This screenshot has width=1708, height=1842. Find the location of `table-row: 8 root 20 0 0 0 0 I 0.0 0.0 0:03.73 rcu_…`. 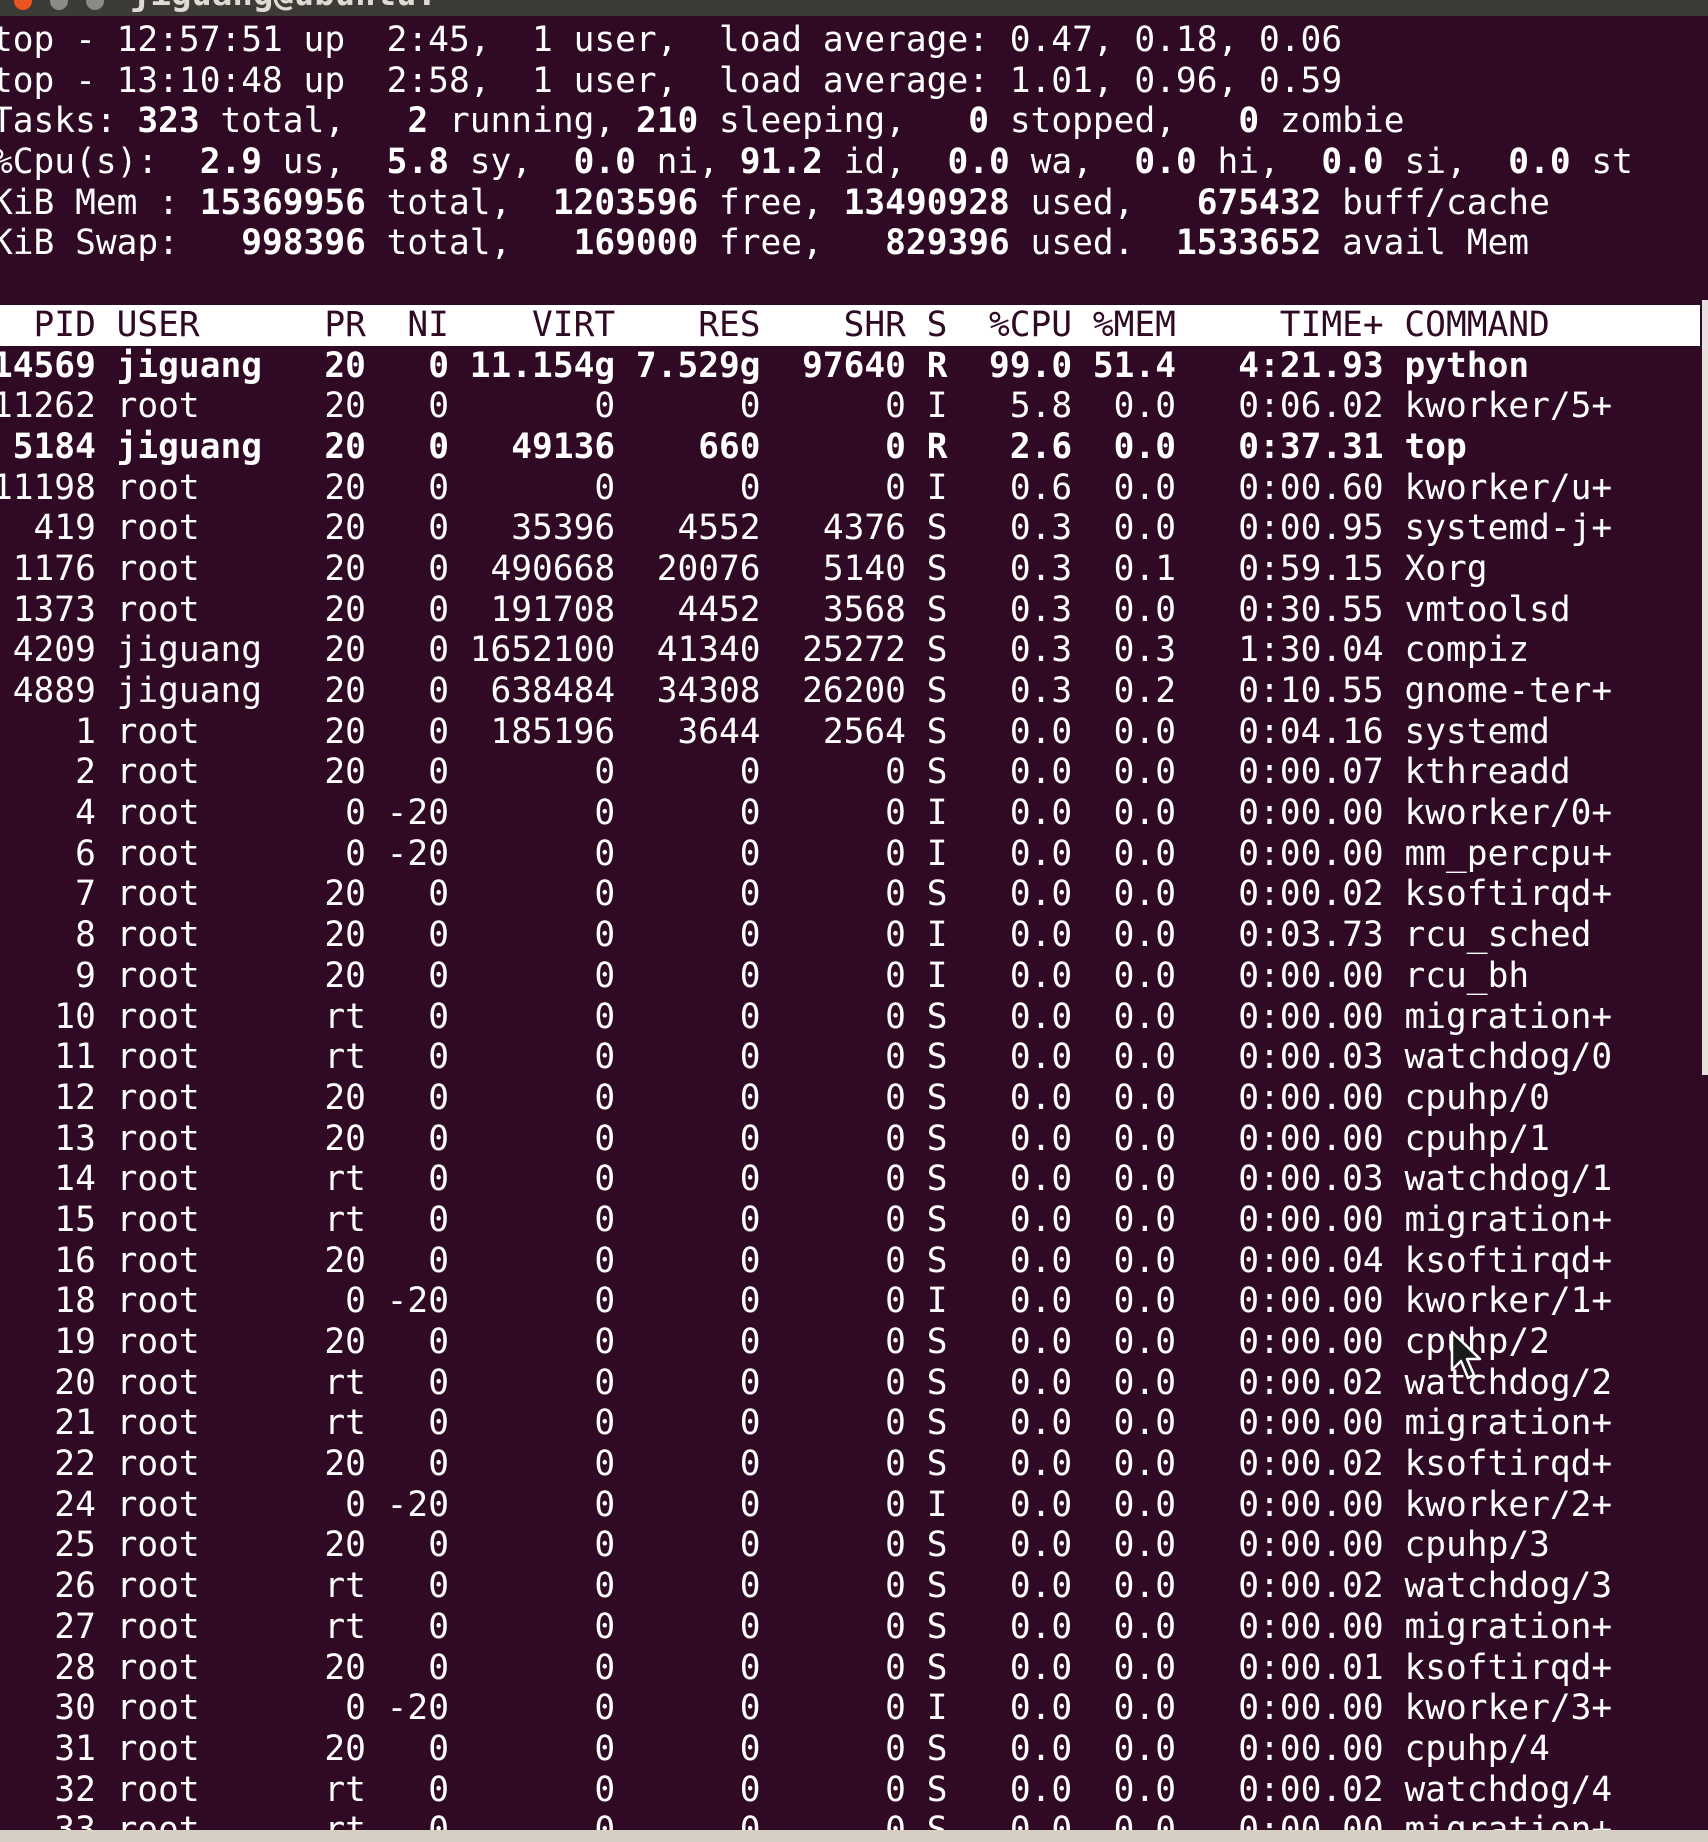

table-row: 8 root 20 0 0 0 0 I 0.0 0.0 0:03.73 rcu_… is located at coordinates (854, 935).